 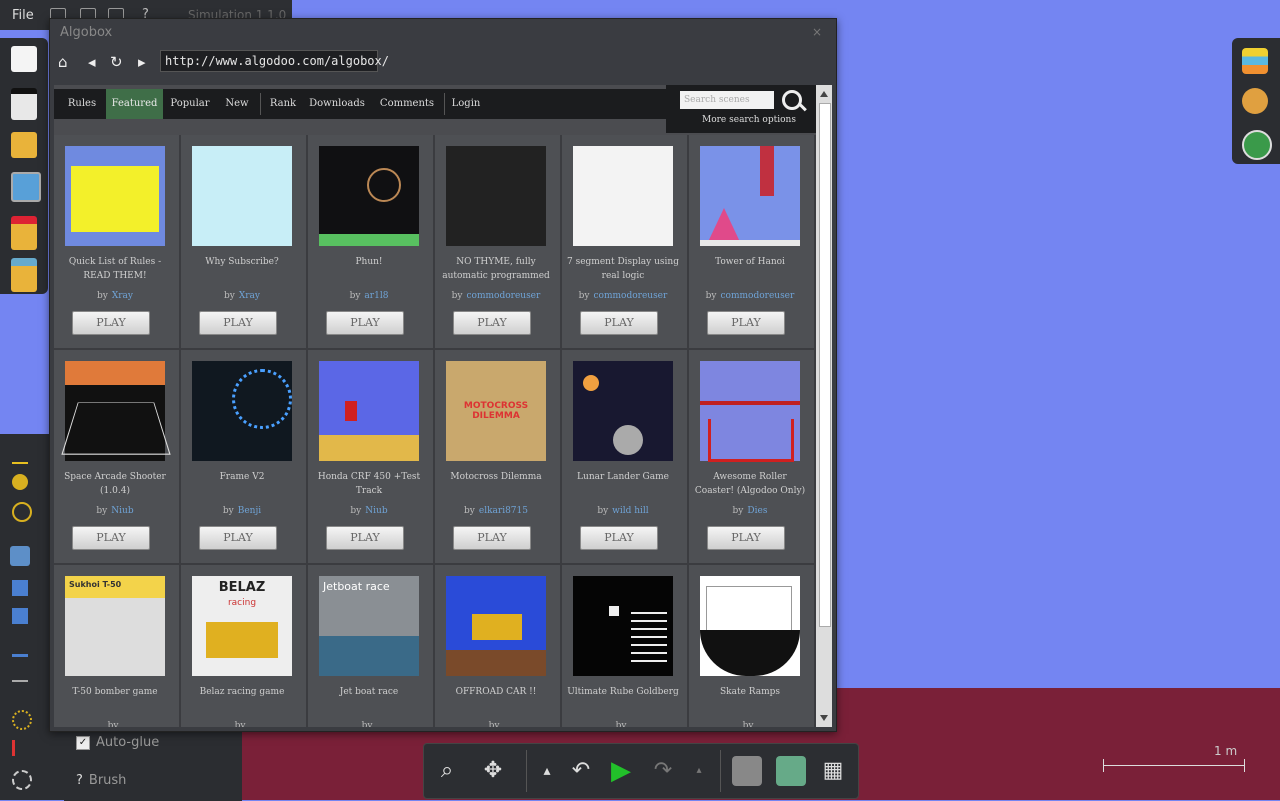 I want to click on speed-up-icon: ▴, so click(x=699, y=771).